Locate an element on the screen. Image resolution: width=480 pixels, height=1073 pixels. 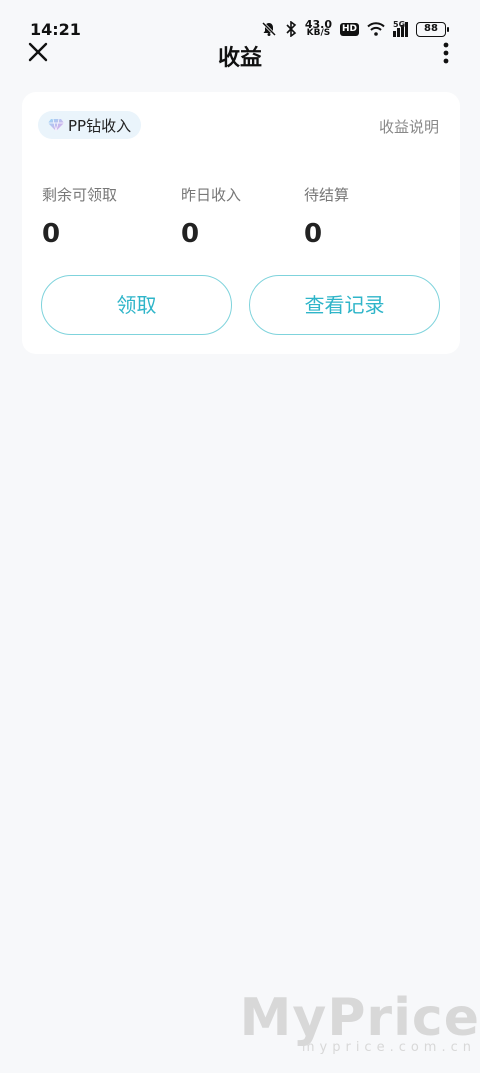
income-type-chip: PP钻收入 is located at coordinates (90, 125).